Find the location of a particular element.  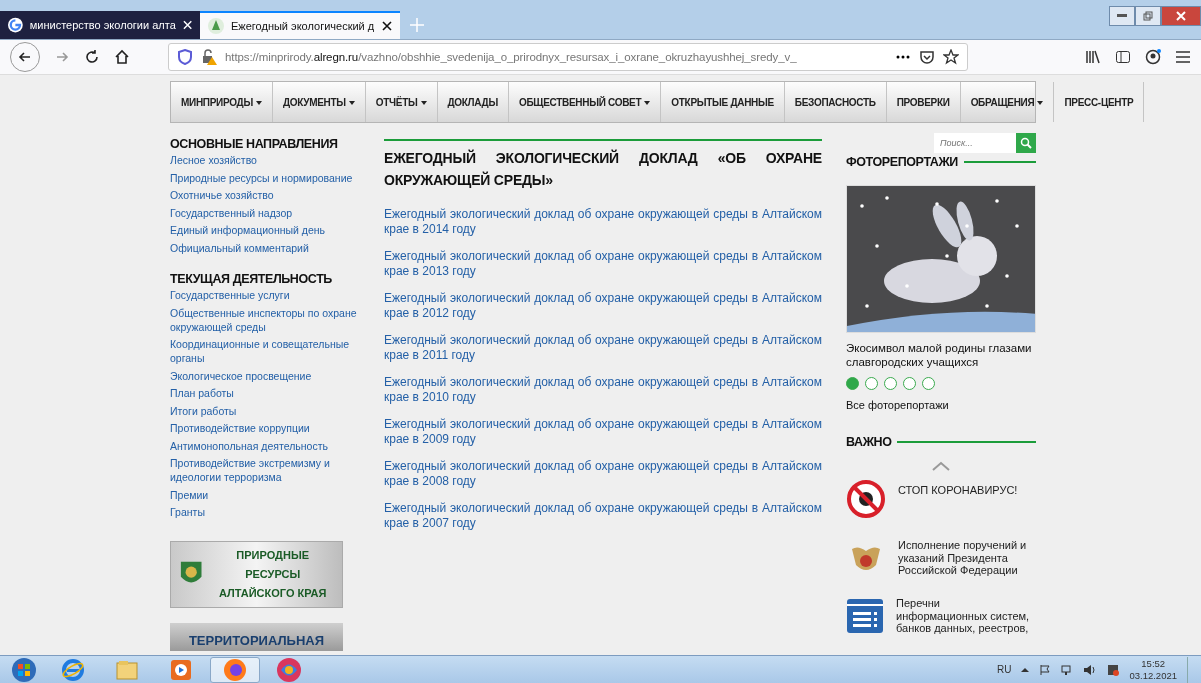

browser-tab: Ежегодный экологический д is located at coordinates (300, 25).